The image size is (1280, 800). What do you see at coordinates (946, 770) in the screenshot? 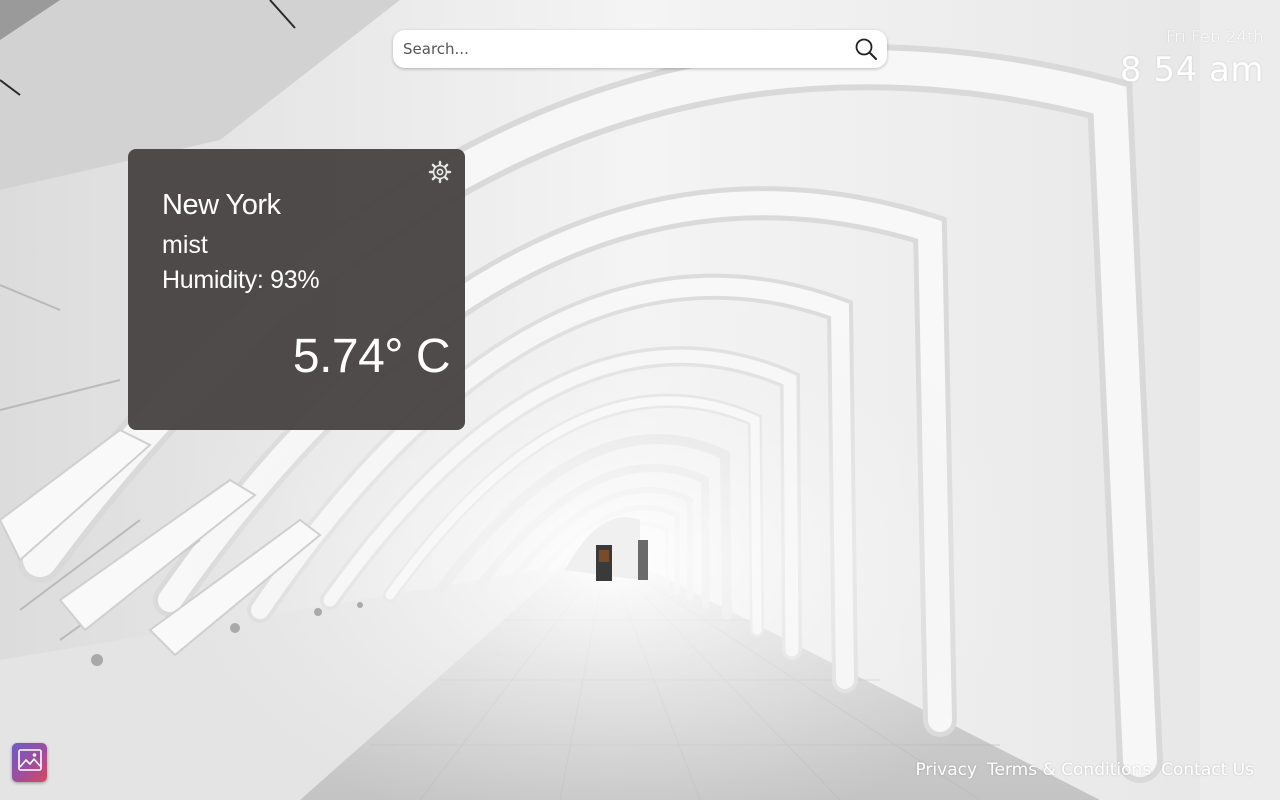
I see `privacy-link: Privacy` at bounding box center [946, 770].